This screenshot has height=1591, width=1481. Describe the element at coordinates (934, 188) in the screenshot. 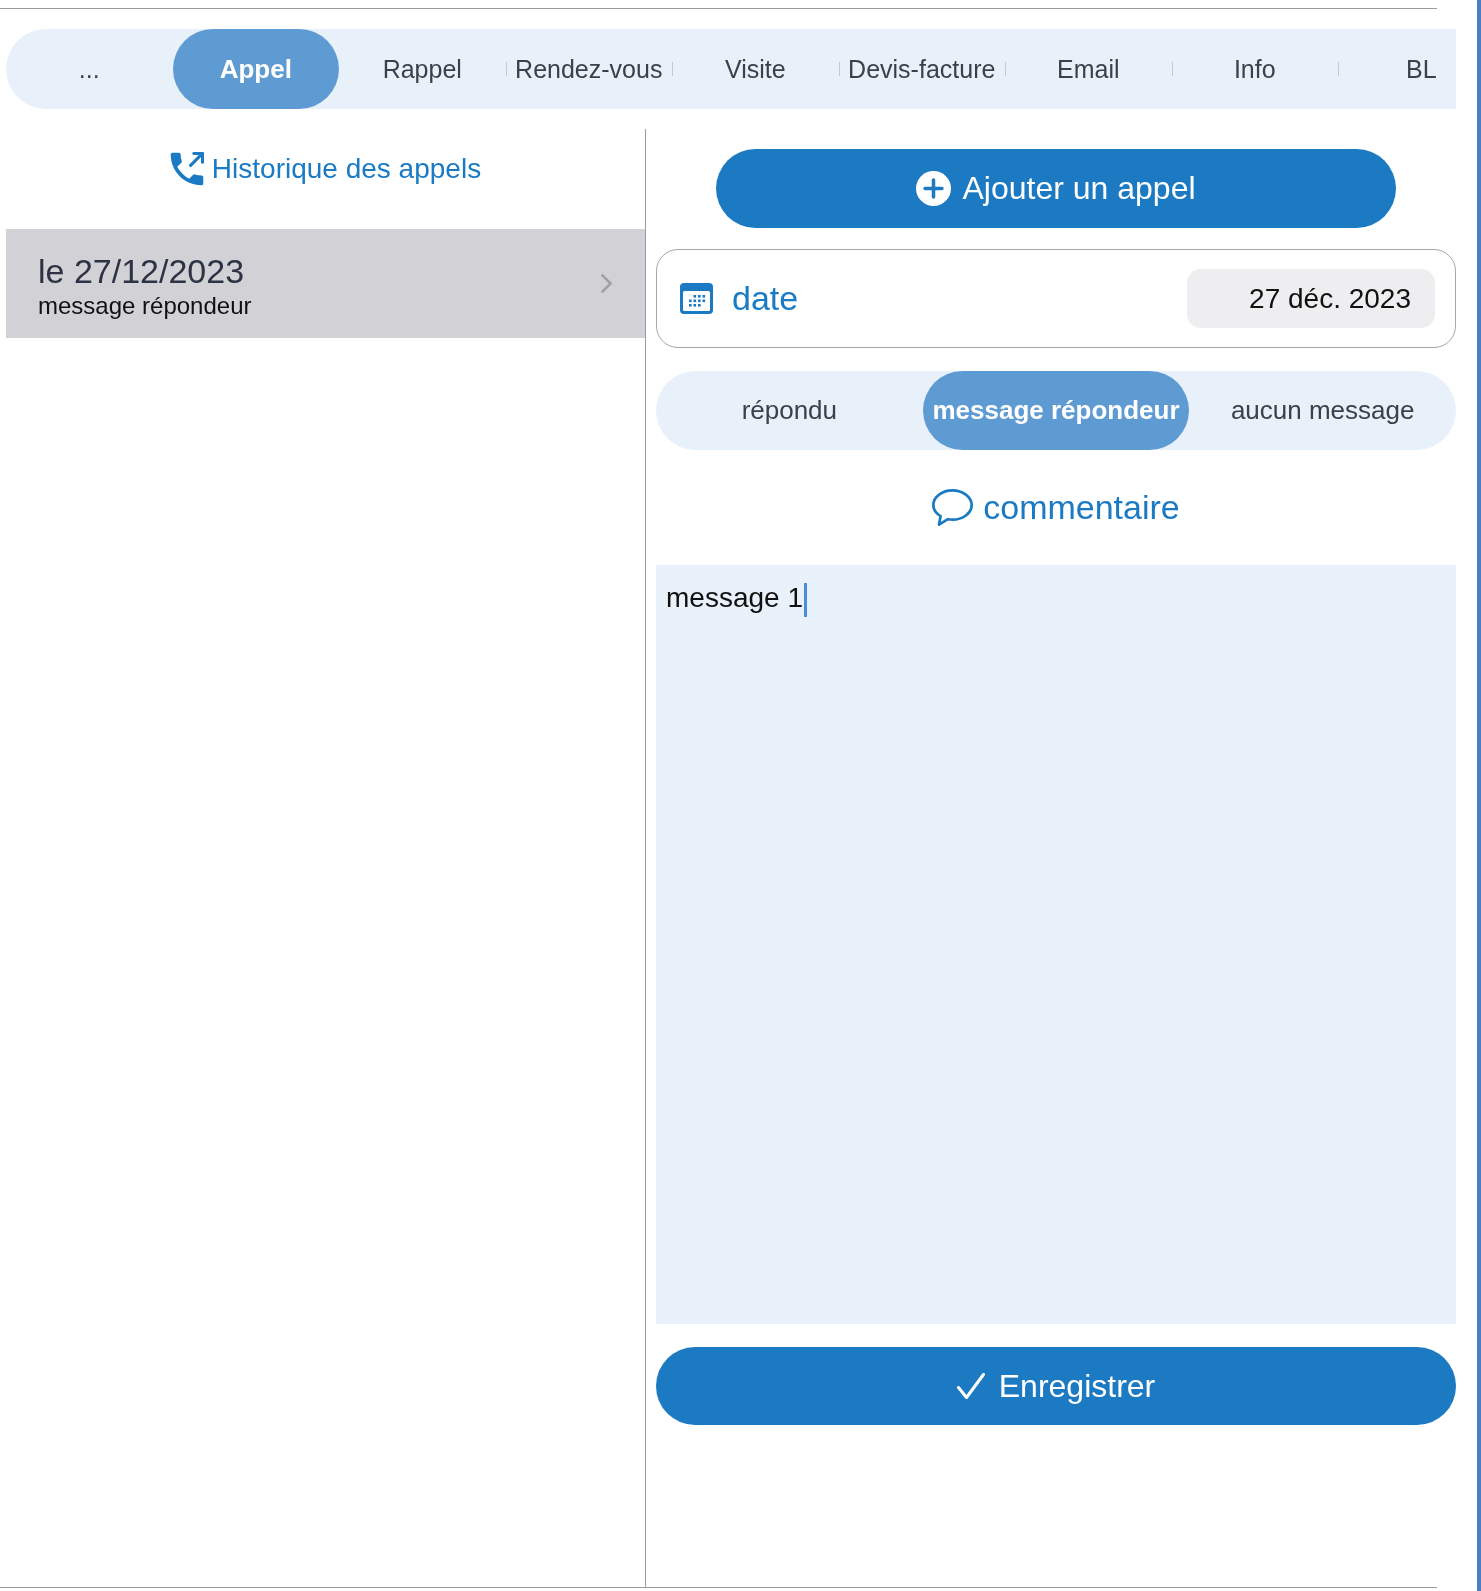

I see `plus-circle-icon` at that location.